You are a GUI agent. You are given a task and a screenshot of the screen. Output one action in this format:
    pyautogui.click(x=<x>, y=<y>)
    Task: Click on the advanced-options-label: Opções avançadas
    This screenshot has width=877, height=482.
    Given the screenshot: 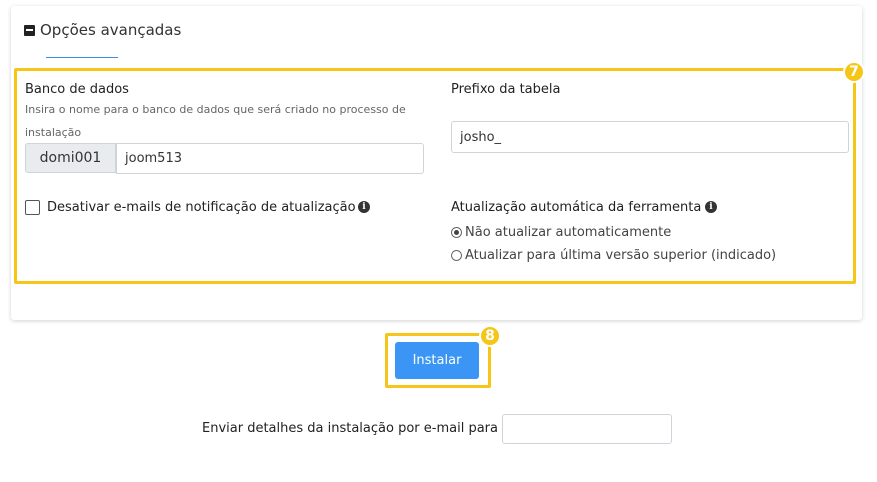 What is the action you would take?
    pyautogui.click(x=111, y=30)
    